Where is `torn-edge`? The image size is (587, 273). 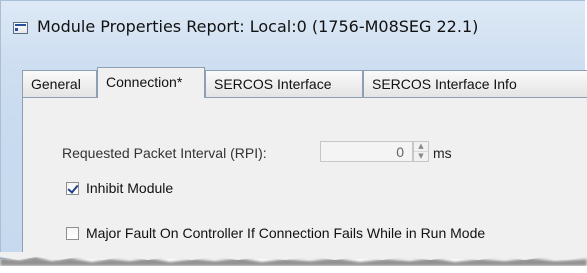 torn-edge is located at coordinates (293, 262).